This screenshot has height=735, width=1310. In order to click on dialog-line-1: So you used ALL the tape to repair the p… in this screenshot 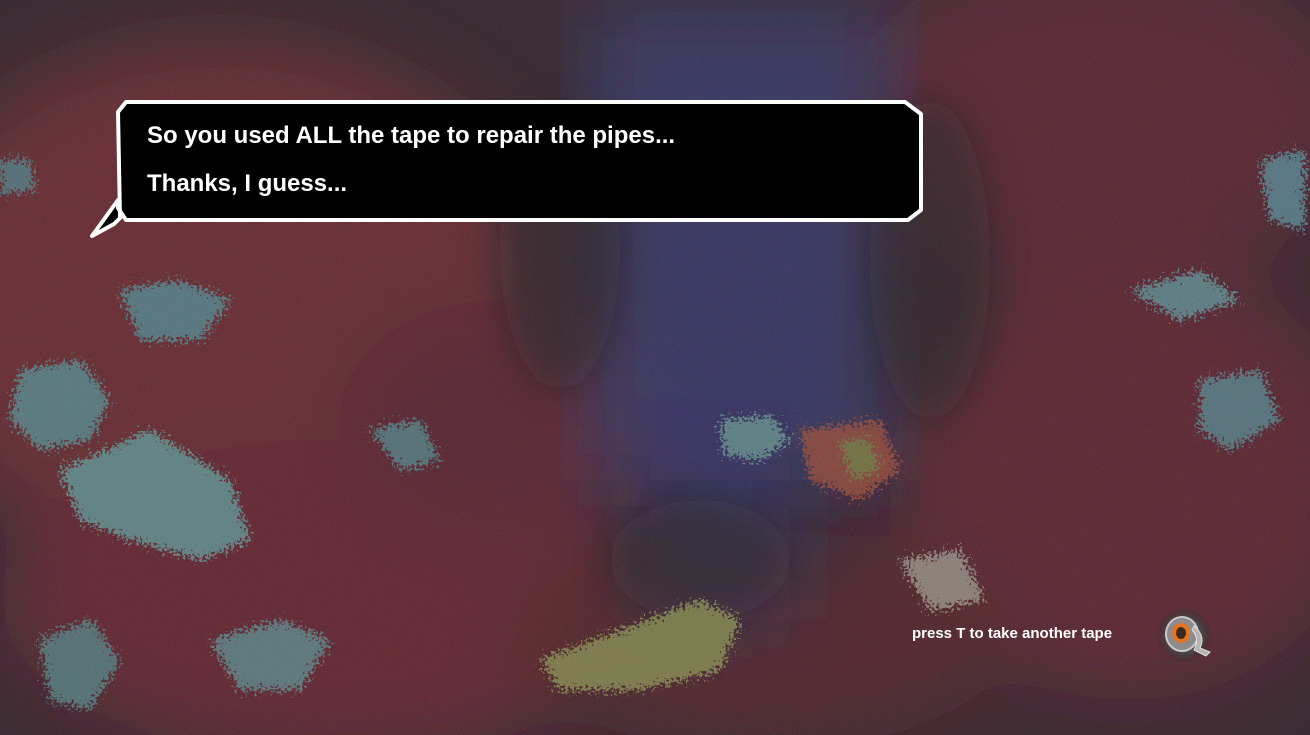, I will do `click(411, 135)`.